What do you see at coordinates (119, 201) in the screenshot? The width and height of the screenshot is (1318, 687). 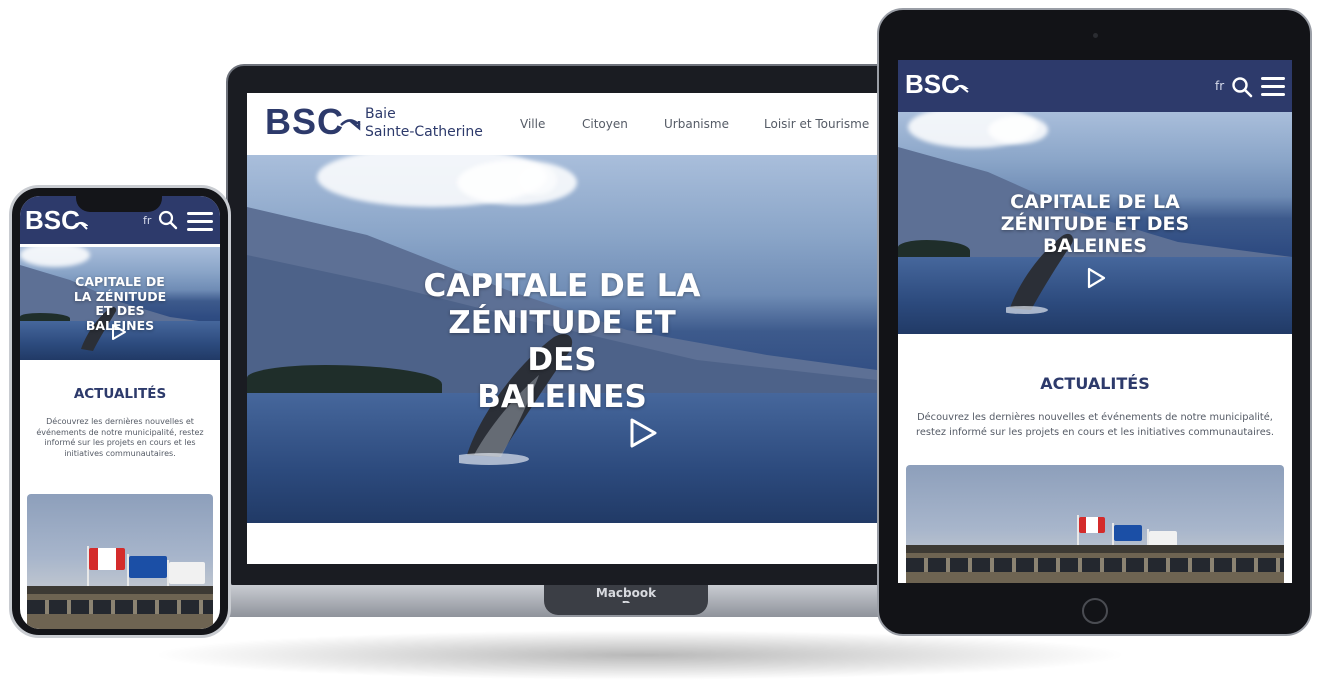 I see `phone-notch` at bounding box center [119, 201].